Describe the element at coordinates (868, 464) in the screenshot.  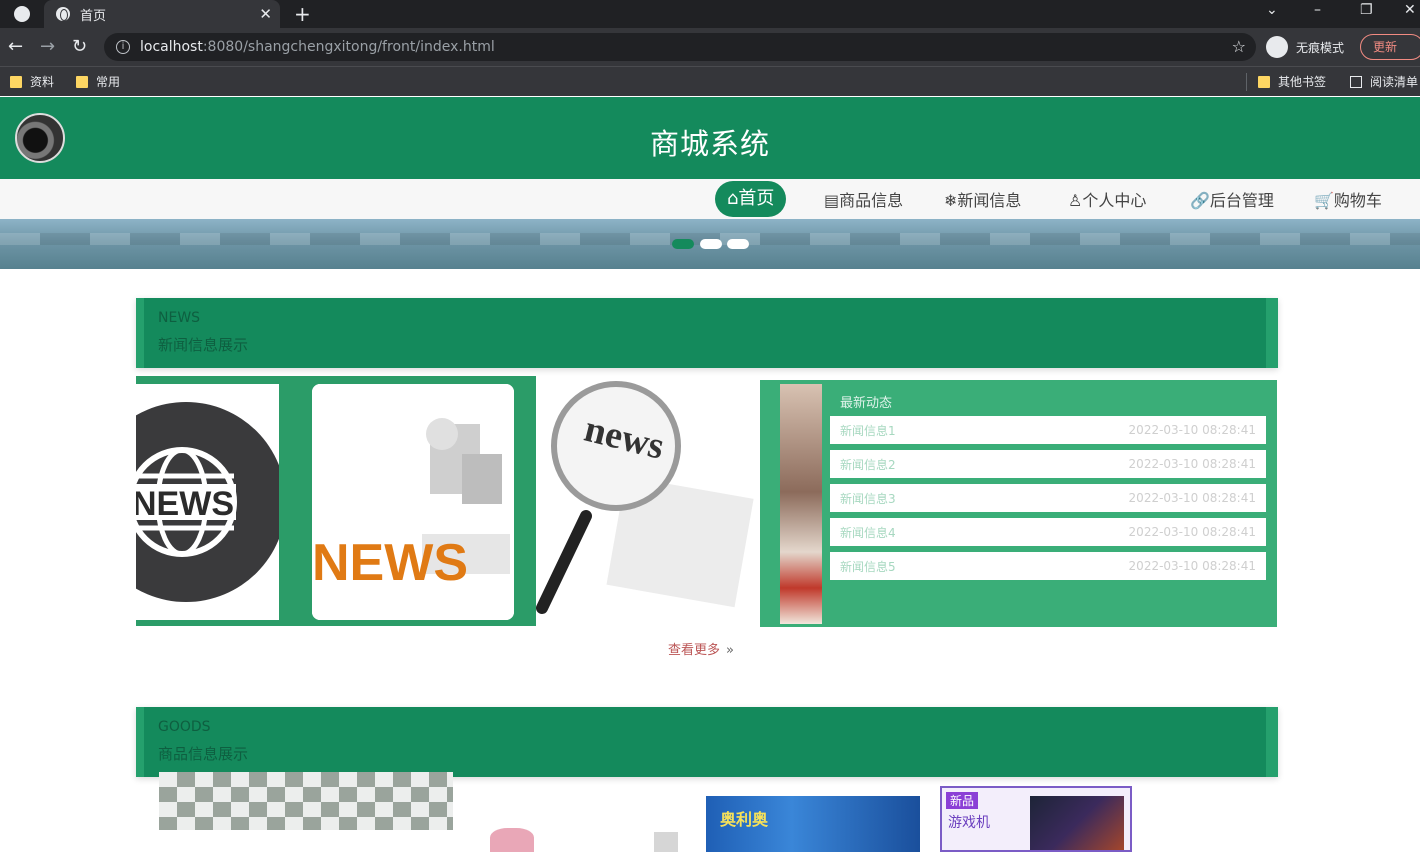
I see `news-item-title: 新闻信息2` at that location.